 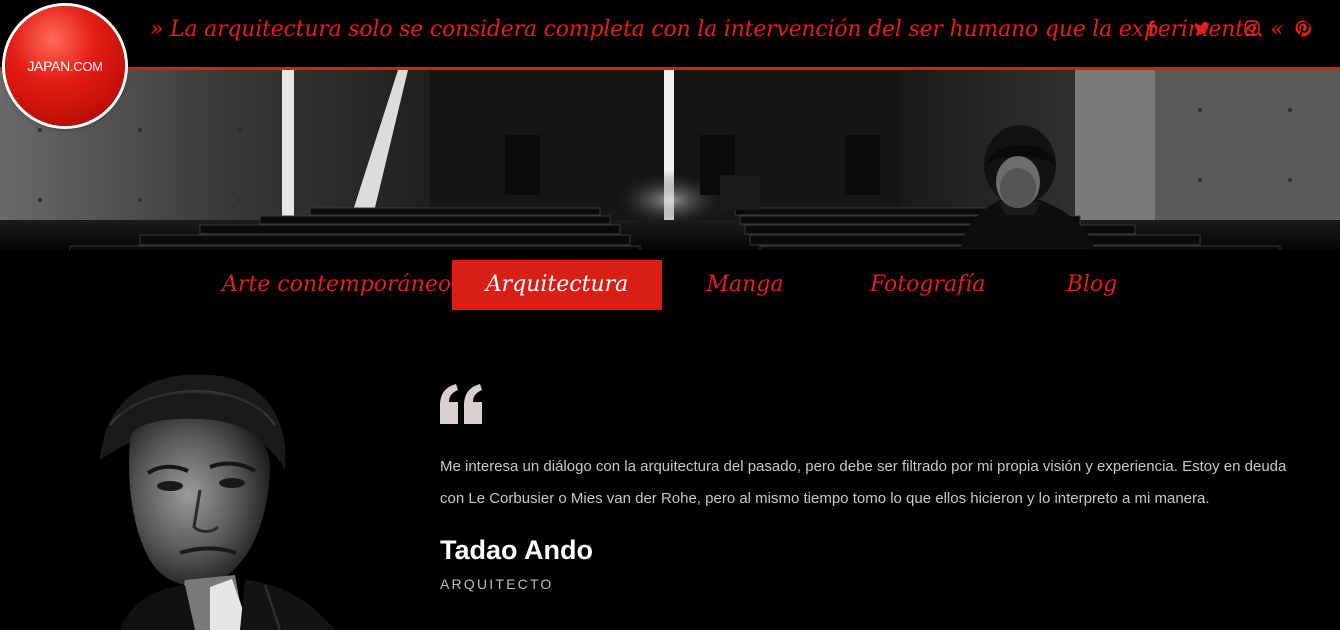 What do you see at coordinates (48, 66) in the screenshot?
I see `logo-main: JAPAN` at bounding box center [48, 66].